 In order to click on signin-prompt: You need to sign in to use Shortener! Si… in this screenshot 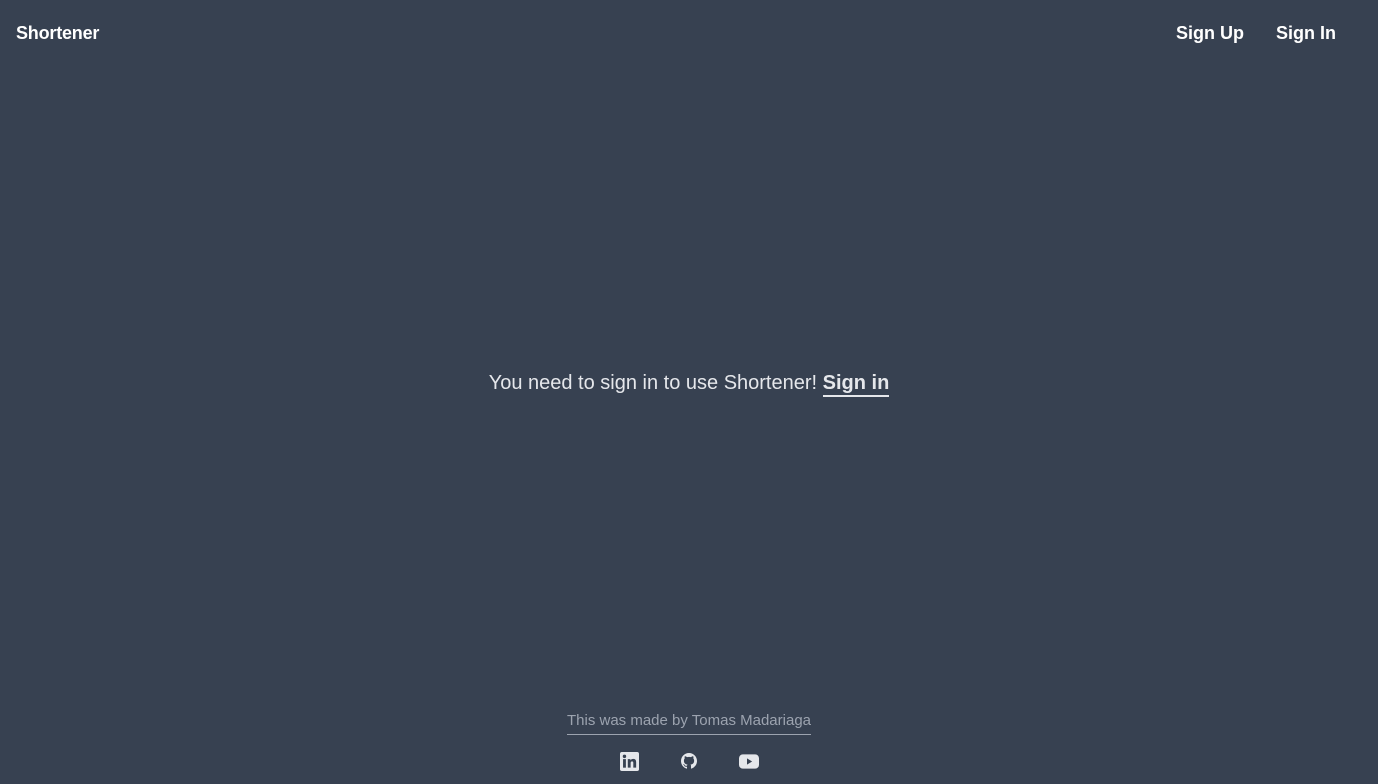, I will do `click(689, 383)`.